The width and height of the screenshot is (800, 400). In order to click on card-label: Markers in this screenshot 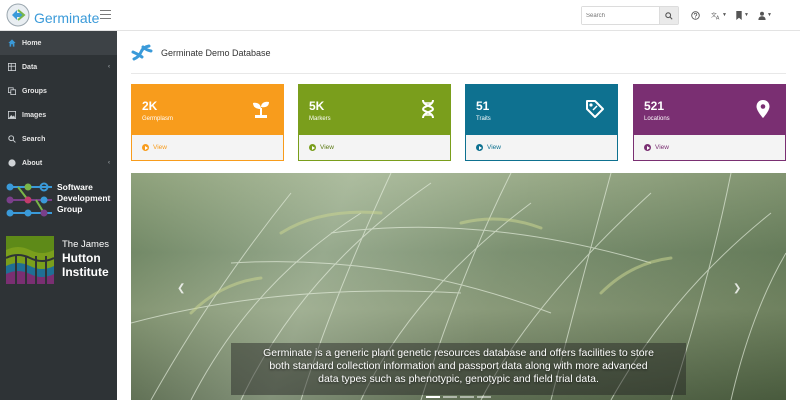, I will do `click(320, 119)`.